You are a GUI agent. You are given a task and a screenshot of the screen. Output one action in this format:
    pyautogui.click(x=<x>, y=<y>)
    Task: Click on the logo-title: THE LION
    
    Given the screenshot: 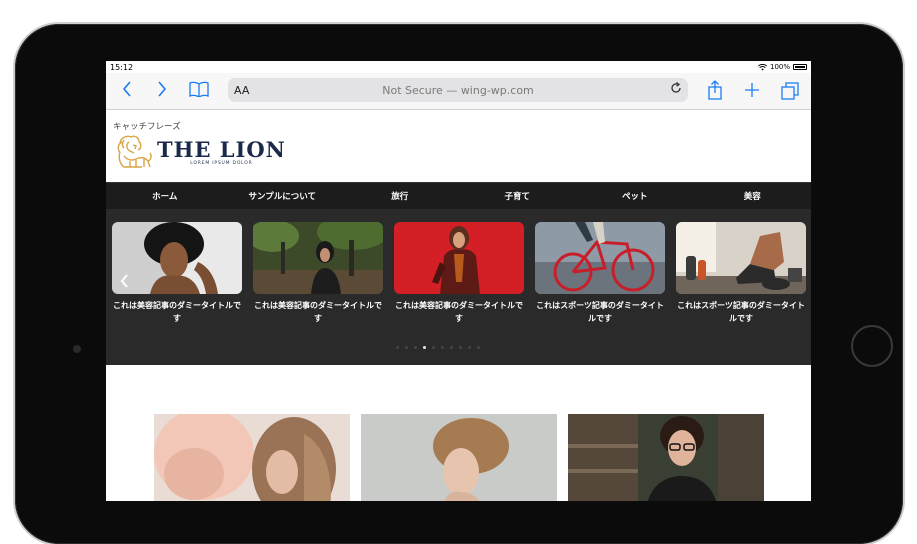 What is the action you would take?
    pyautogui.click(x=221, y=149)
    